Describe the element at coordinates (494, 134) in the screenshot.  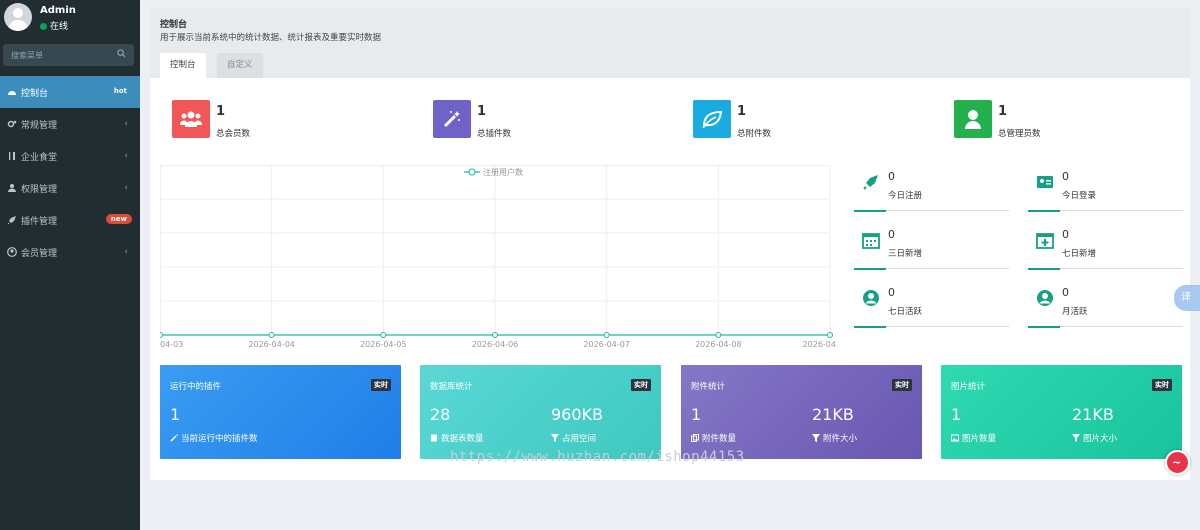
I see `stat-label: 总插件数` at that location.